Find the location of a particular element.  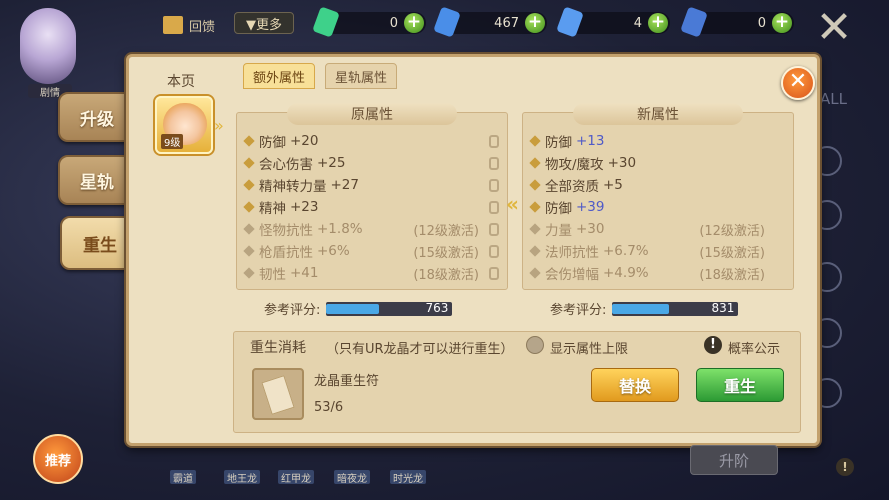

replace-button: 替换 is located at coordinates (635, 385).